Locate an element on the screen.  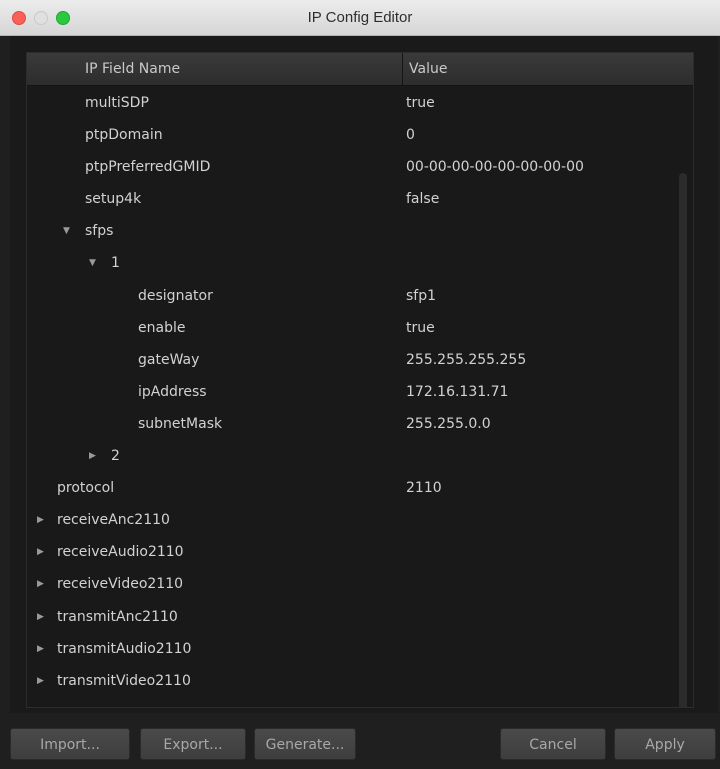
field-value: false is located at coordinates (422, 199).